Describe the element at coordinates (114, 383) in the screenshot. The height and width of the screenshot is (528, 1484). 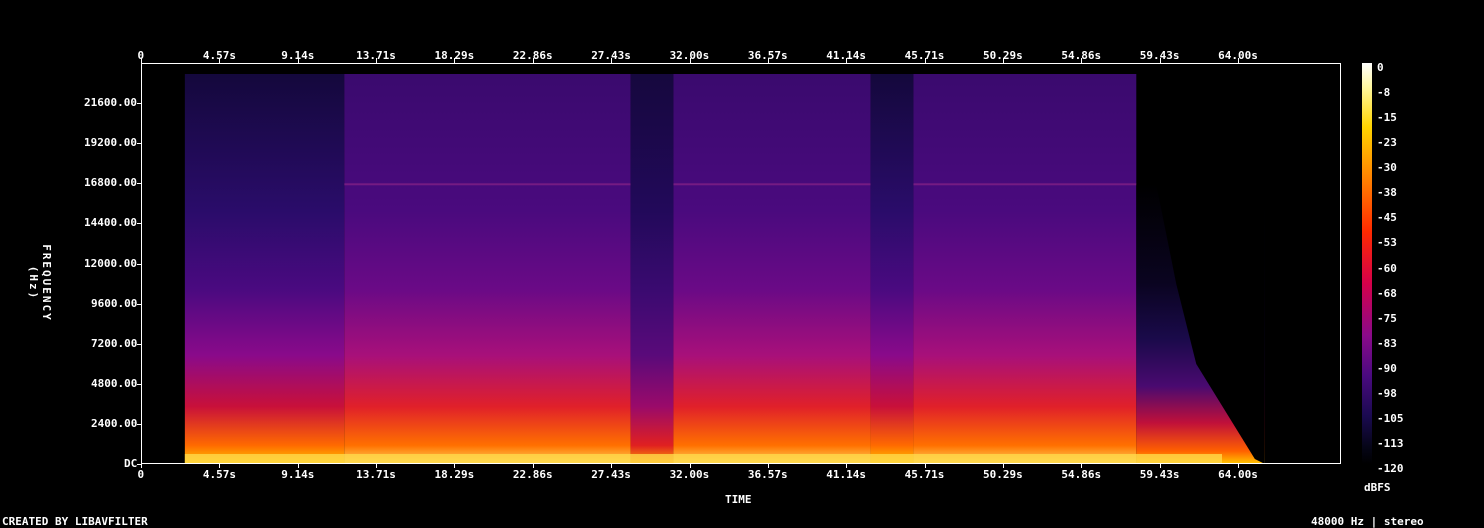
I see `y-tick-label: 4800.00` at that location.